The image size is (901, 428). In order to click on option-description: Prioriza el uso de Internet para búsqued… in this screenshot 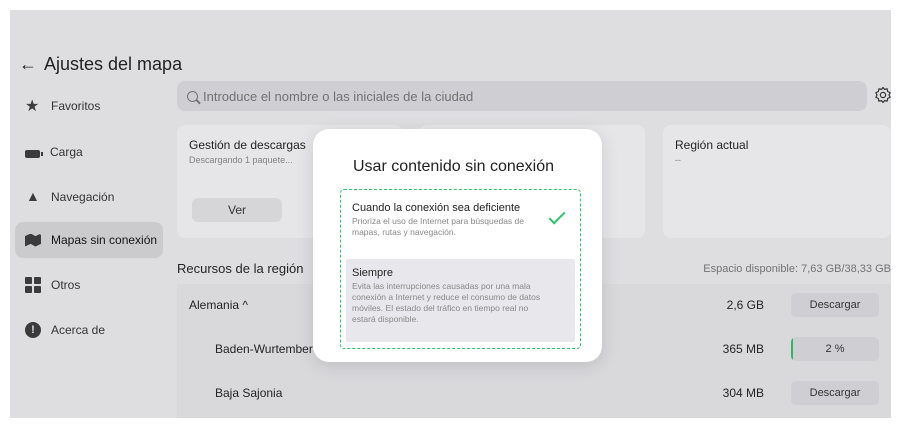, I will do `click(438, 226)`.